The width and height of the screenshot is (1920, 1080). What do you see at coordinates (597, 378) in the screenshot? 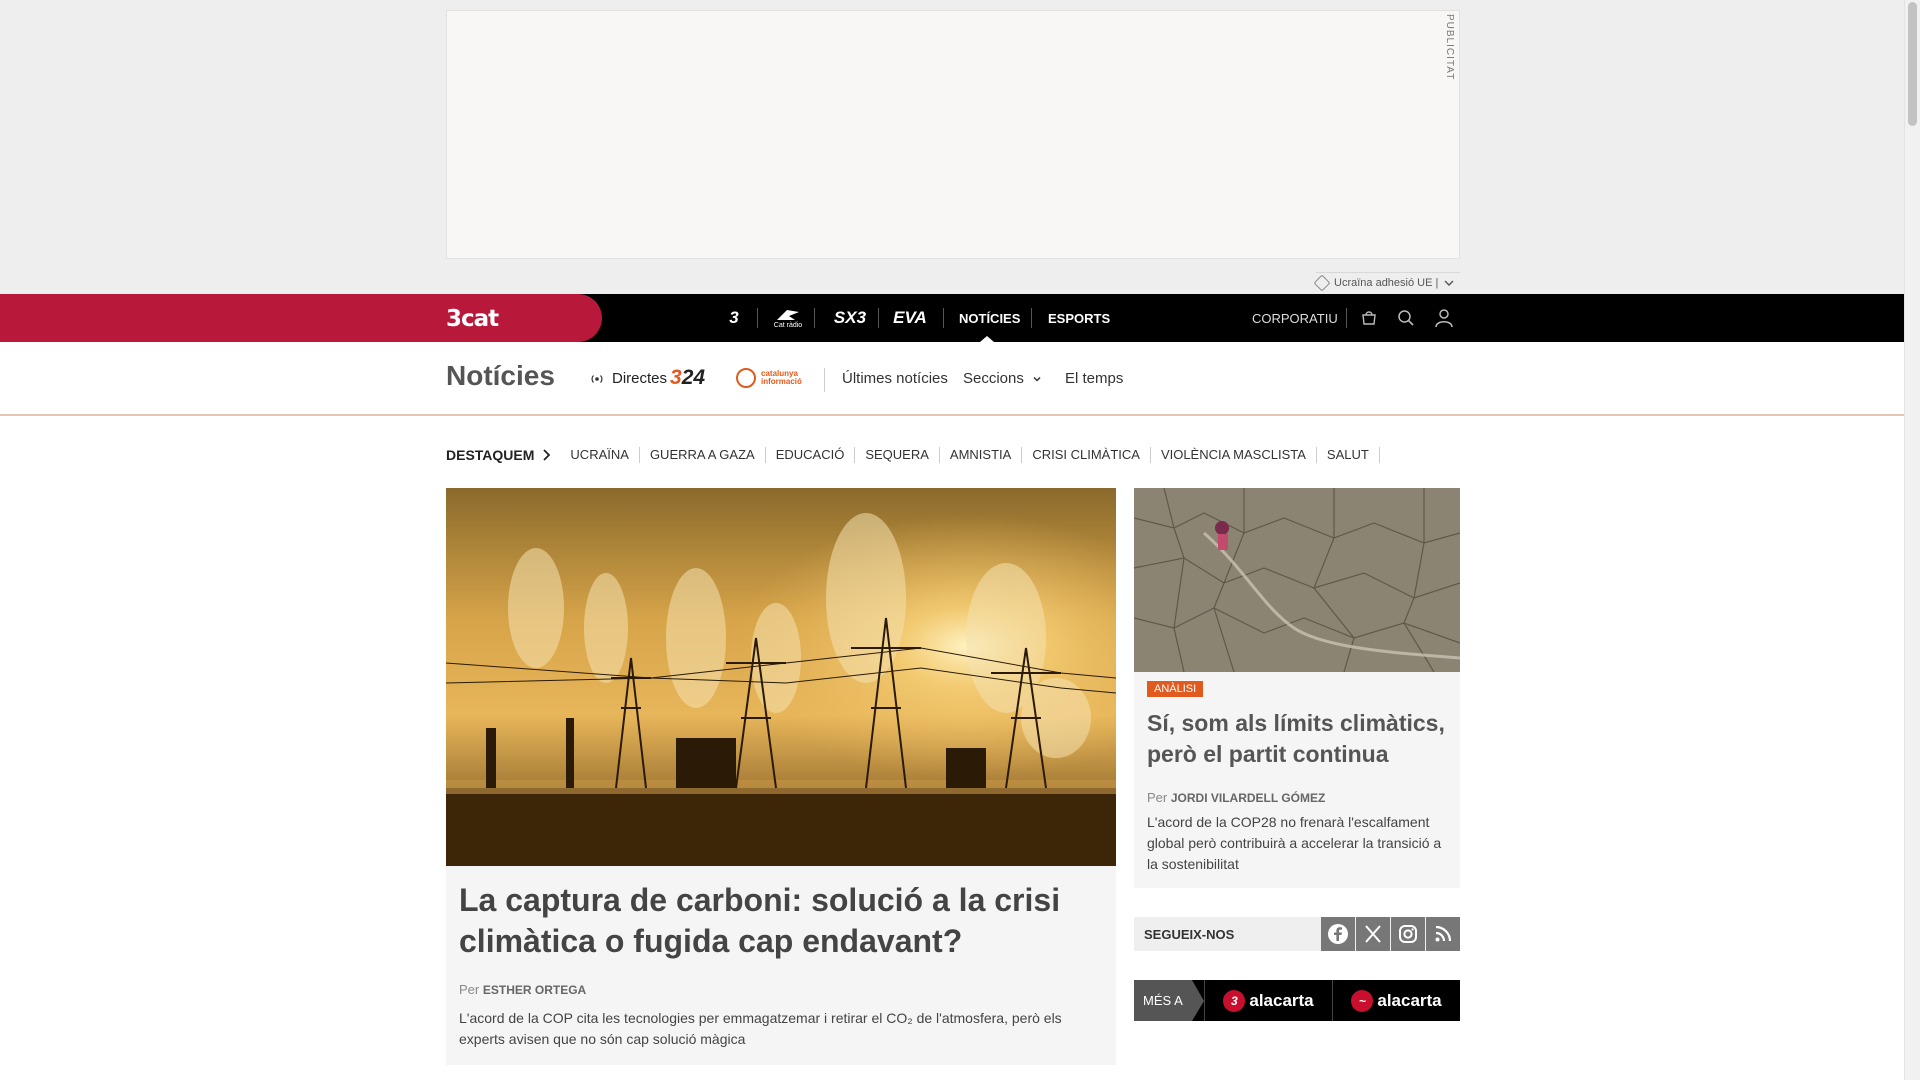
I see `live-broadcast-icon` at bounding box center [597, 378].